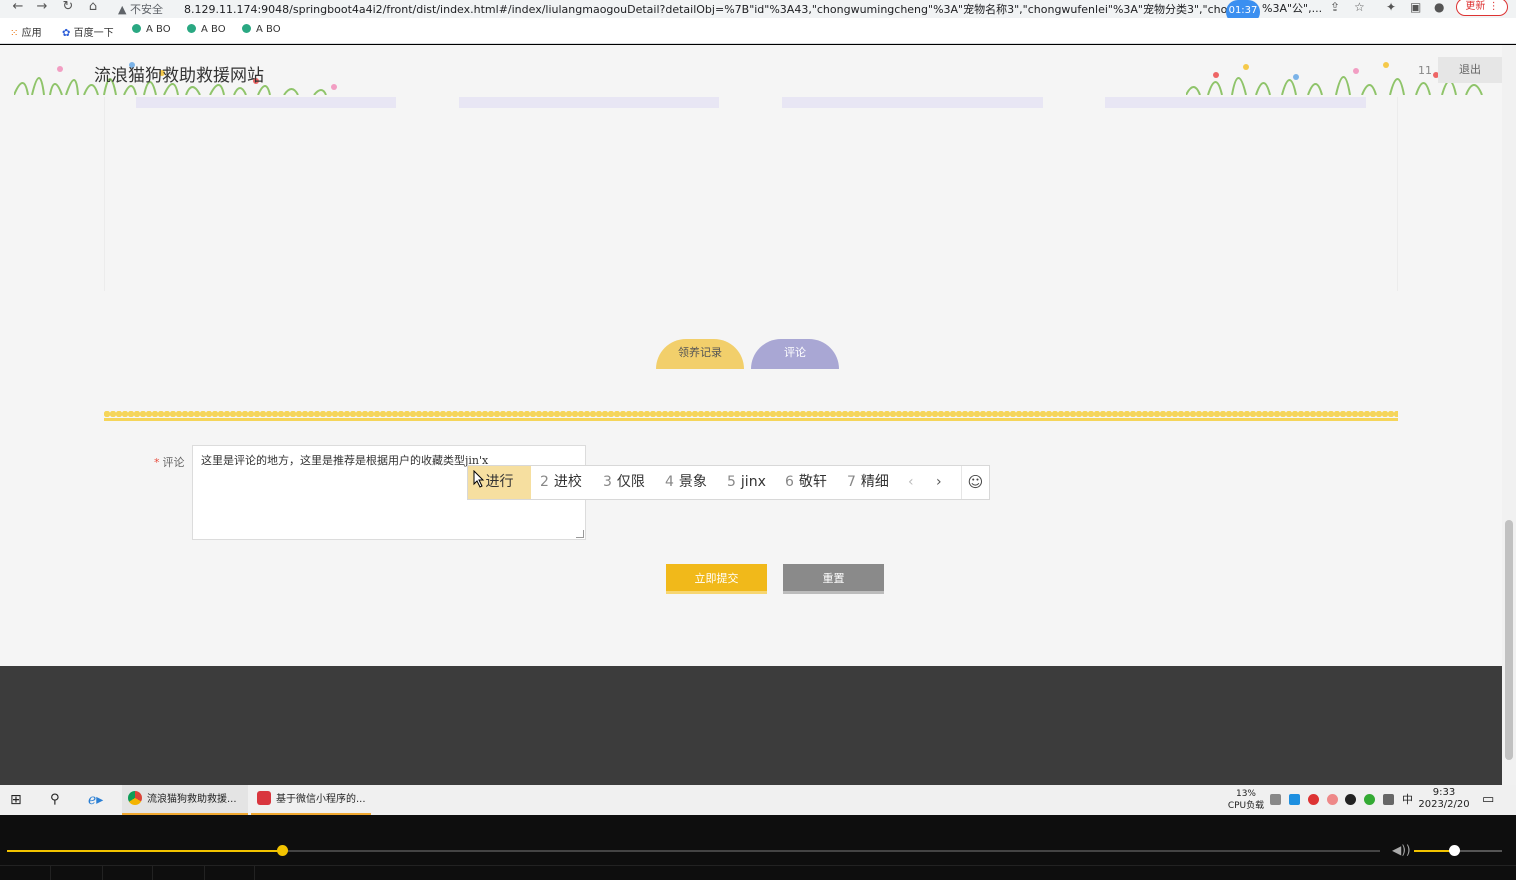  Describe the element at coordinates (1369, 799) in the screenshot. I see `wechat-icon` at that location.